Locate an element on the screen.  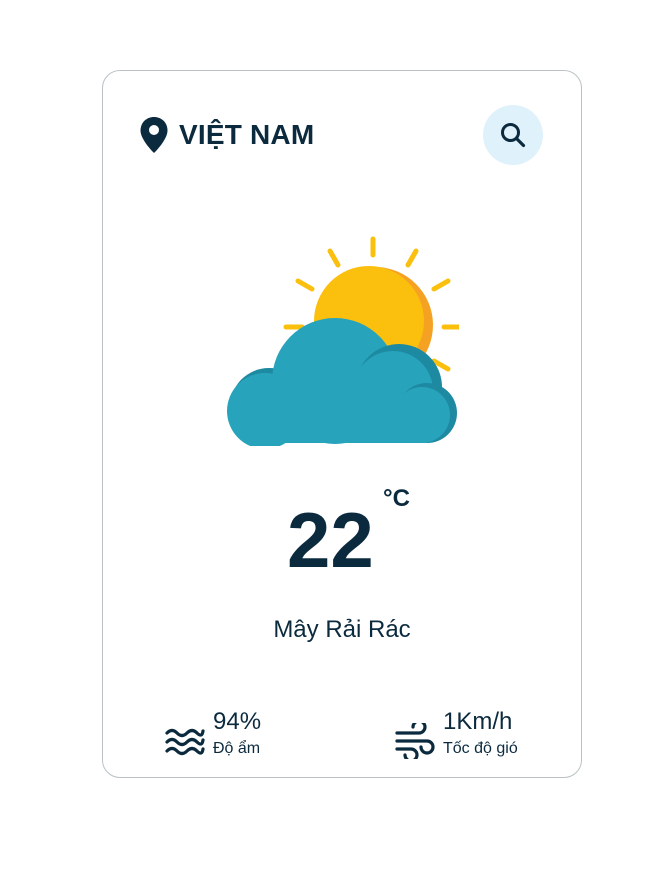
sun-behind-cloud-icon is located at coordinates (343, 341).